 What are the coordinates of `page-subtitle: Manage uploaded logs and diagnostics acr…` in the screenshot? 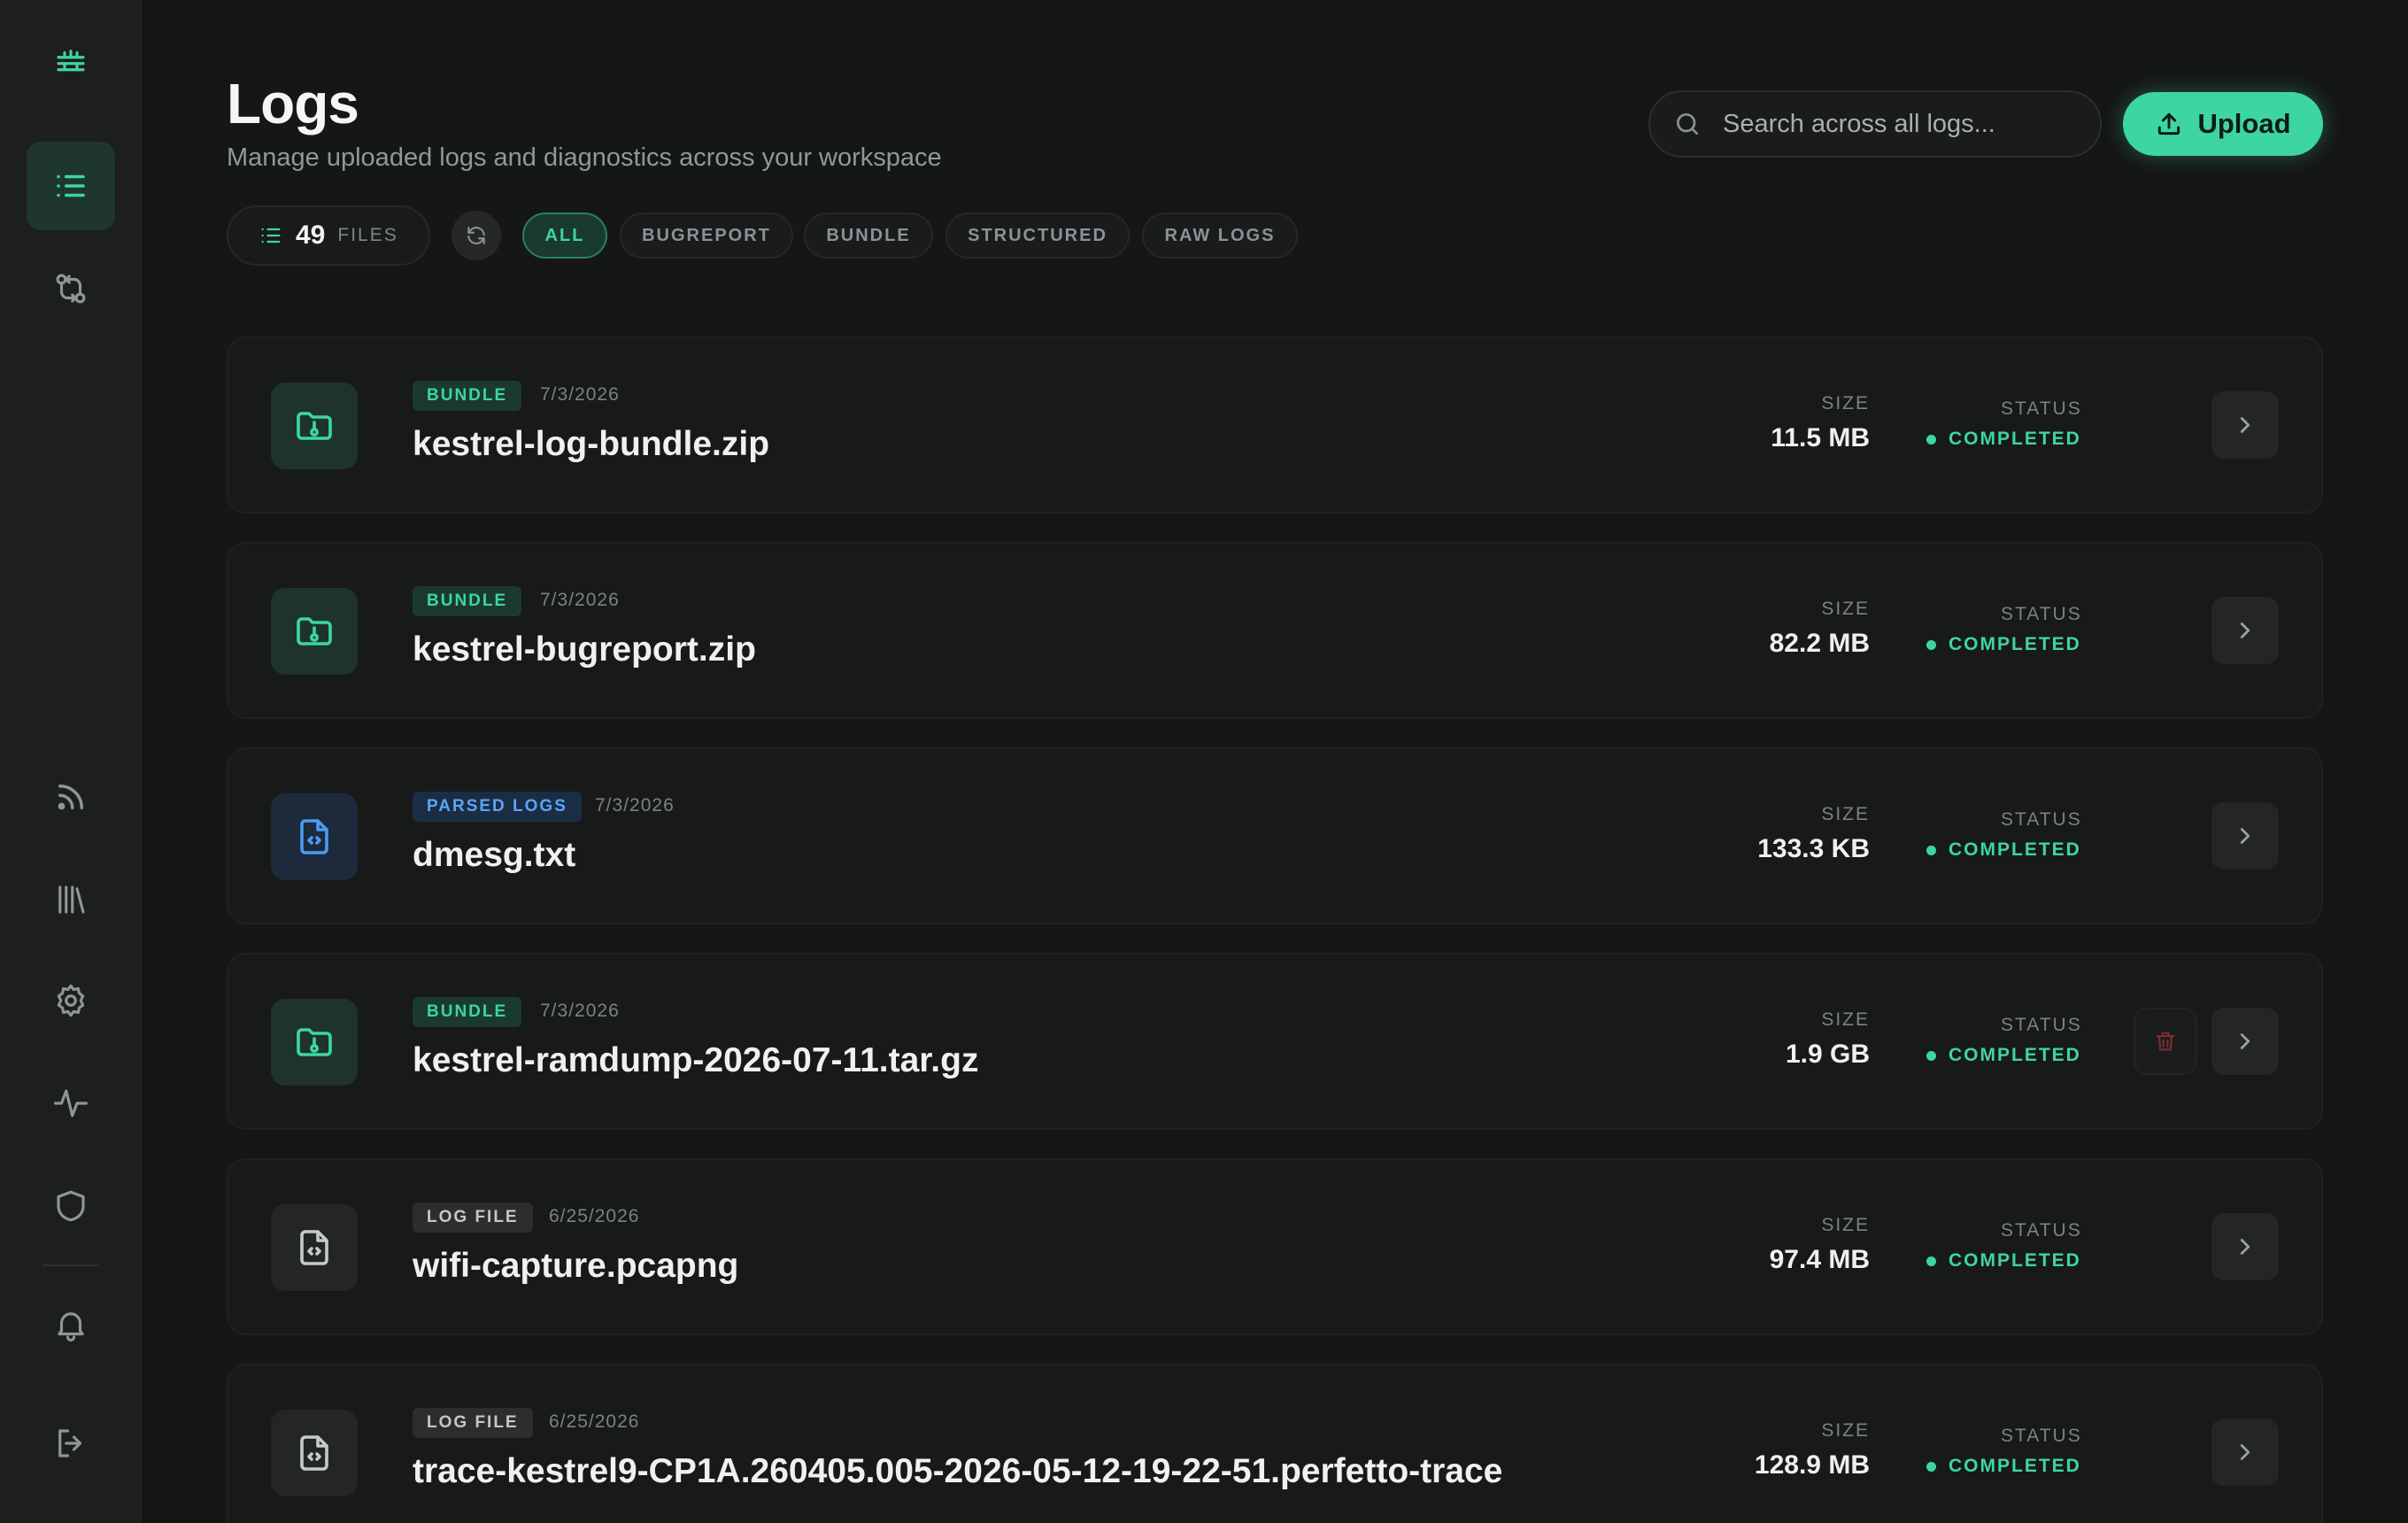 It's located at (584, 157).